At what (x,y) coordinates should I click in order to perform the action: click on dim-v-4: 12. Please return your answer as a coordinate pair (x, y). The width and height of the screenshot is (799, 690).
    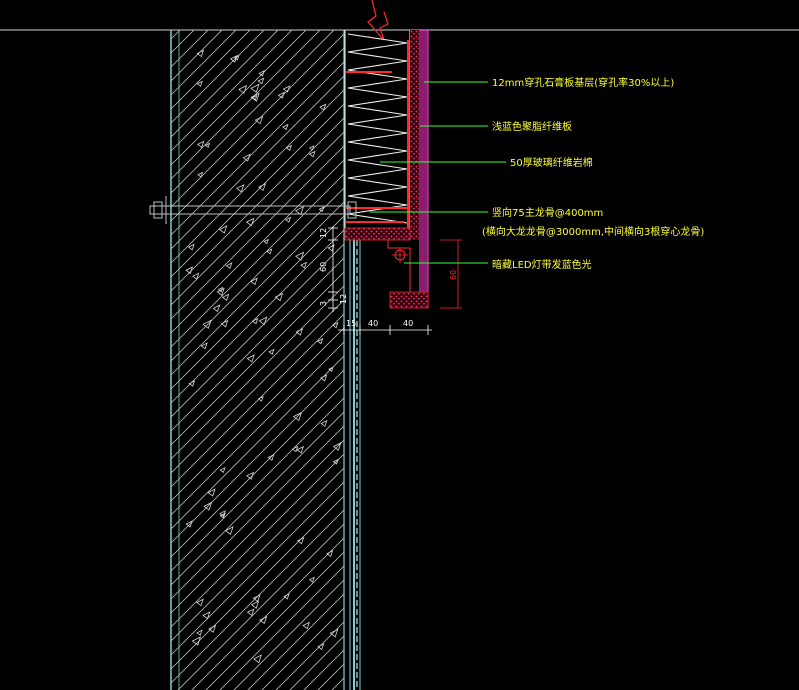
    Looking at the image, I should click on (343, 299).